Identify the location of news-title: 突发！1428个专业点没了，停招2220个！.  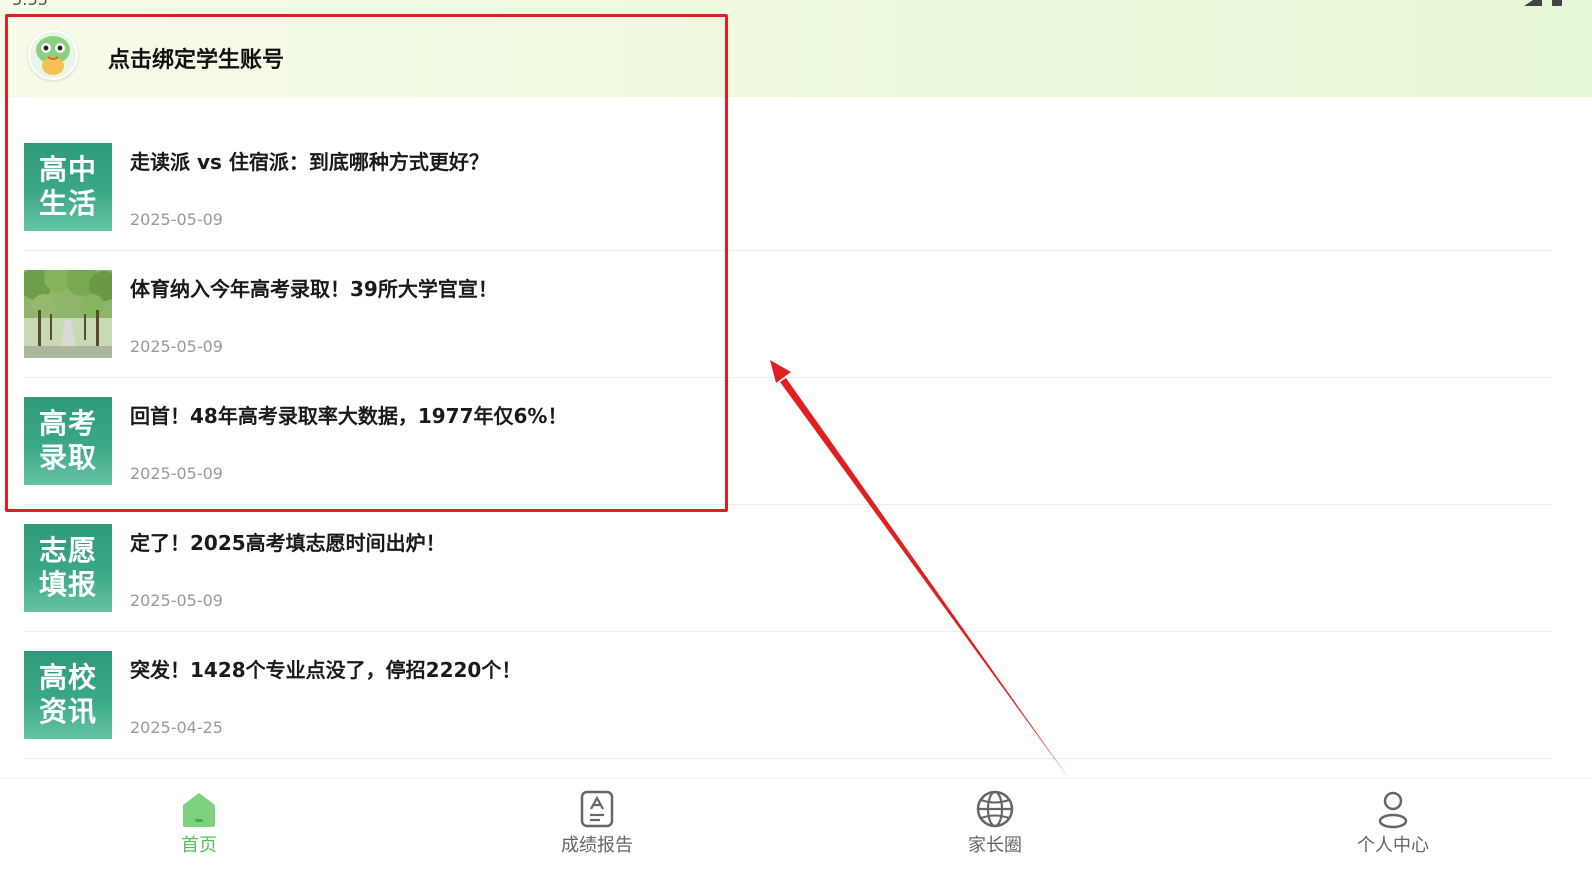
(325, 668).